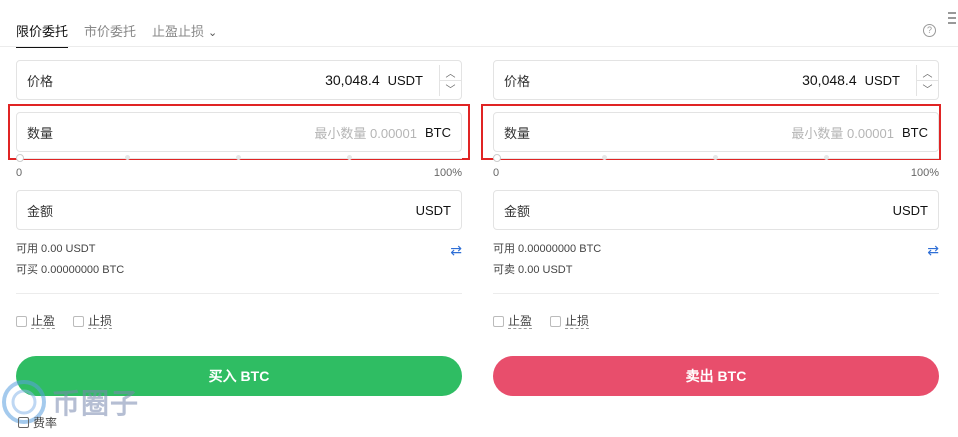 This screenshot has height=437, width=958. Describe the element at coordinates (70, 270) in the screenshot. I see `buy-max-text: 可买 0.00000000 BTC` at that location.